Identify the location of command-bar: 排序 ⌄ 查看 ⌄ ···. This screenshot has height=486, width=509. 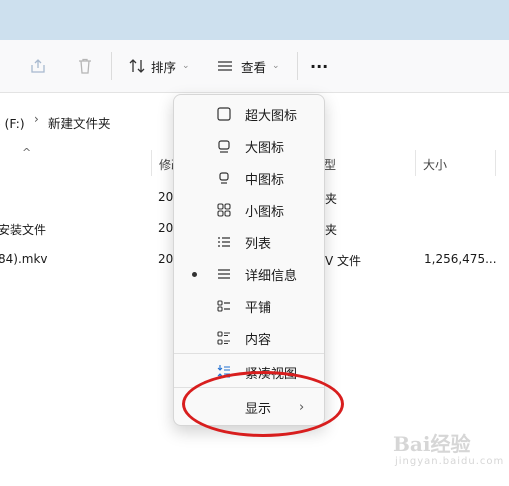
(254, 66).